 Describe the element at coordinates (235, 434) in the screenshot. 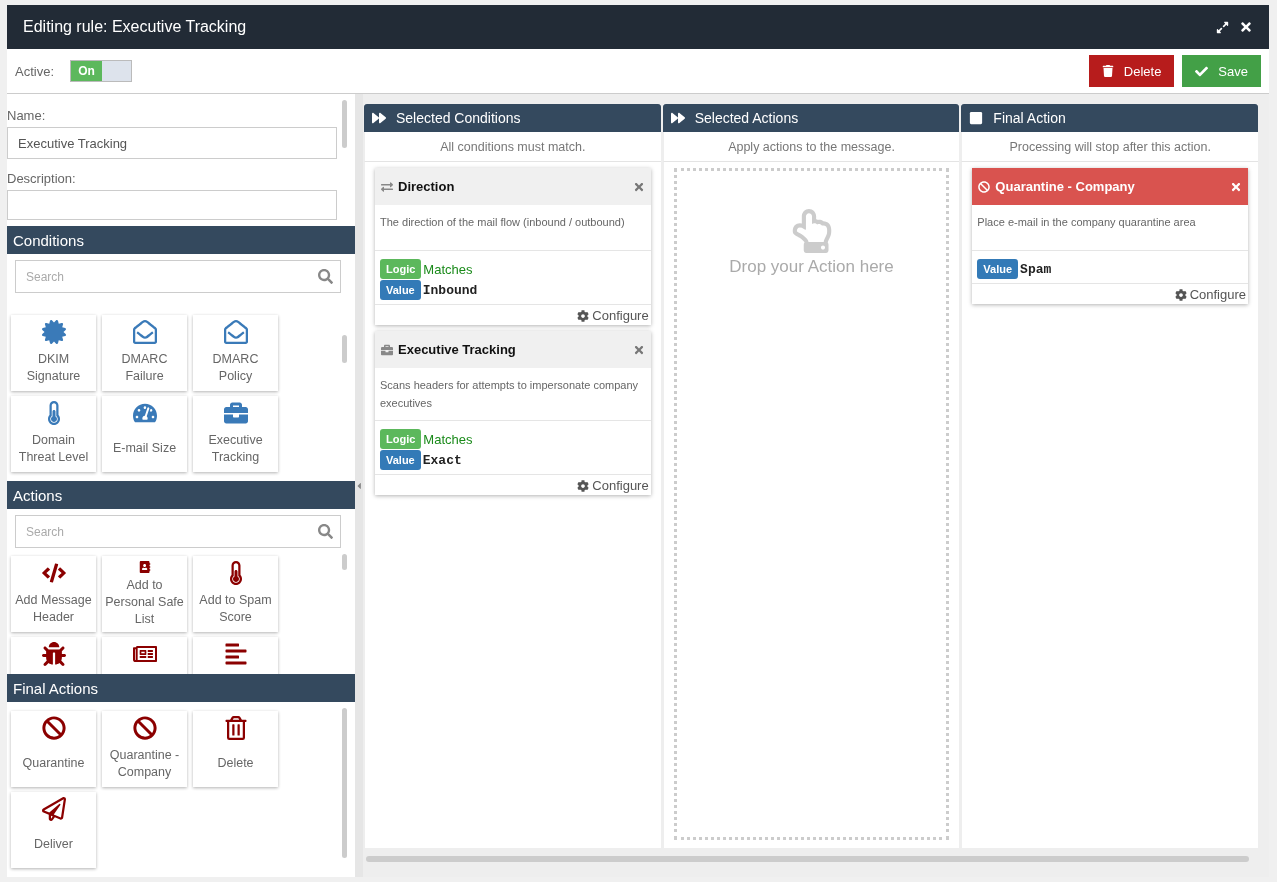

I see `condition-tile: Executive Tracking` at that location.